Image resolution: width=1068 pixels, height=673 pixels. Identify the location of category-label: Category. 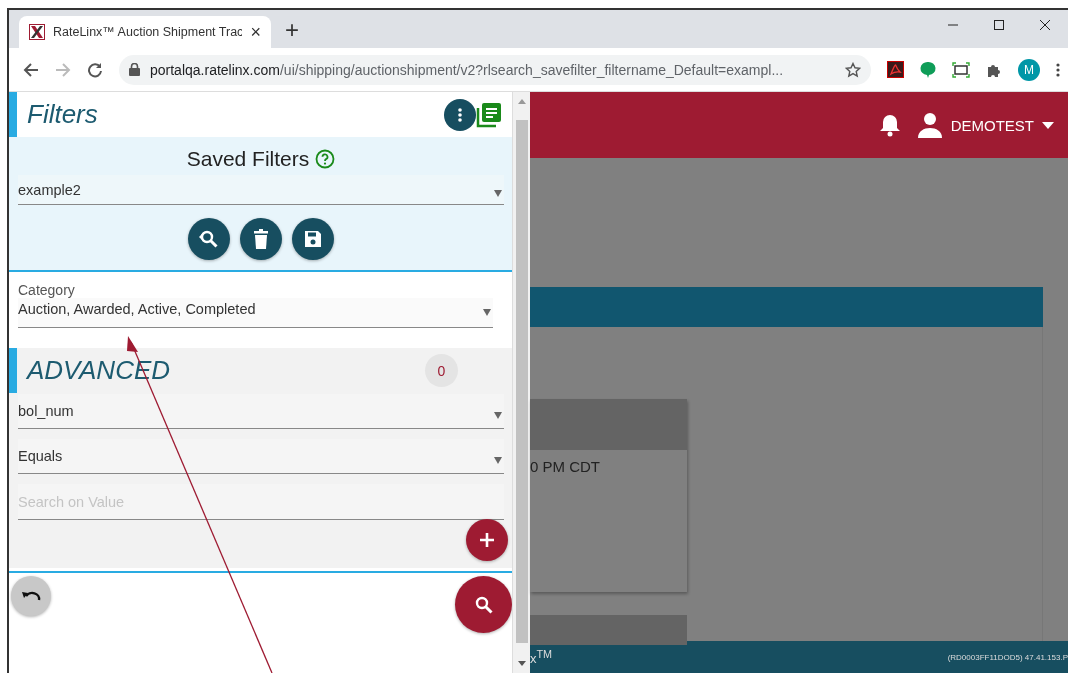
(47, 290).